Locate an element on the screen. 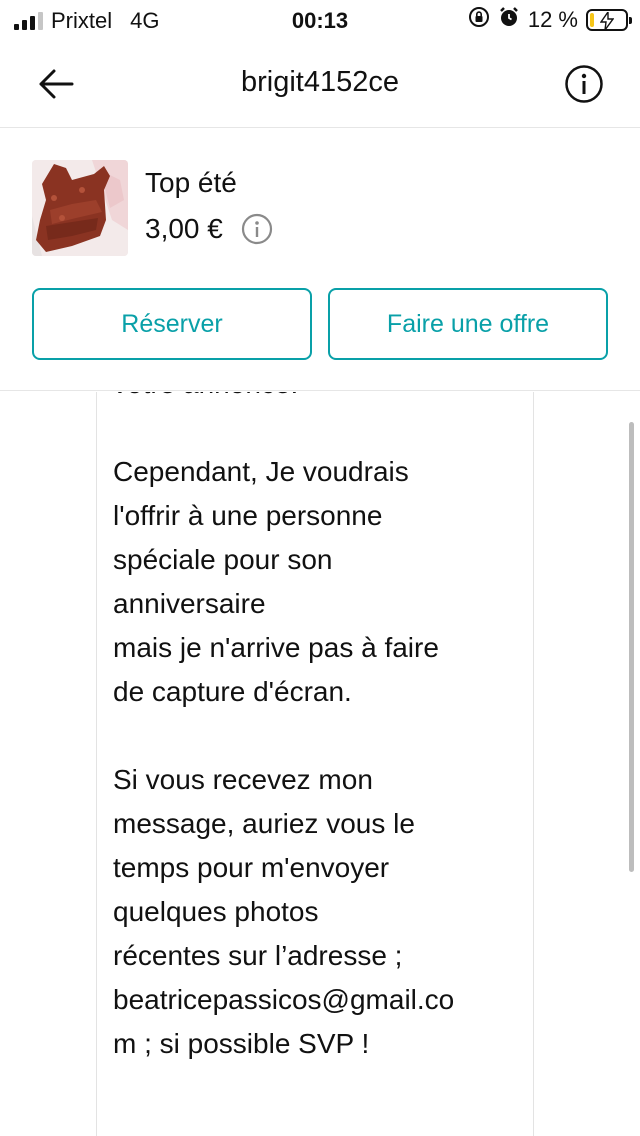 Image resolution: width=640 pixels, height=1136 pixels. battery-percent: 12 % is located at coordinates (552, 19).